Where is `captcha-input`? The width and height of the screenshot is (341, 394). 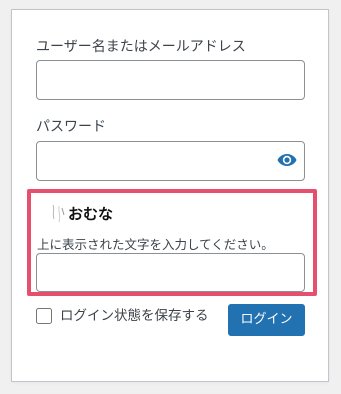
captcha-input is located at coordinates (170, 272).